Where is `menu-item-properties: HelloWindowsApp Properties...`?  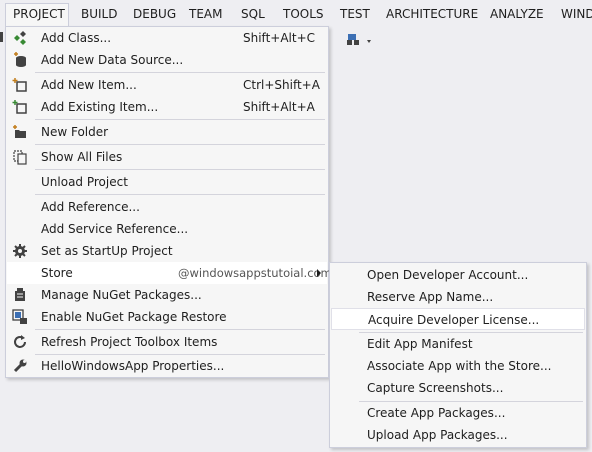
menu-item-properties: HelloWindowsApp Properties... is located at coordinates (167, 366).